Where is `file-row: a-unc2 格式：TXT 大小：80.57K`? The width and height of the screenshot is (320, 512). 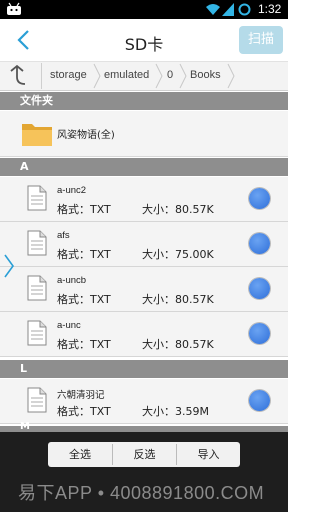
file-row: a-unc2 格式：TXT 大小：80.57K is located at coordinates (144, 199).